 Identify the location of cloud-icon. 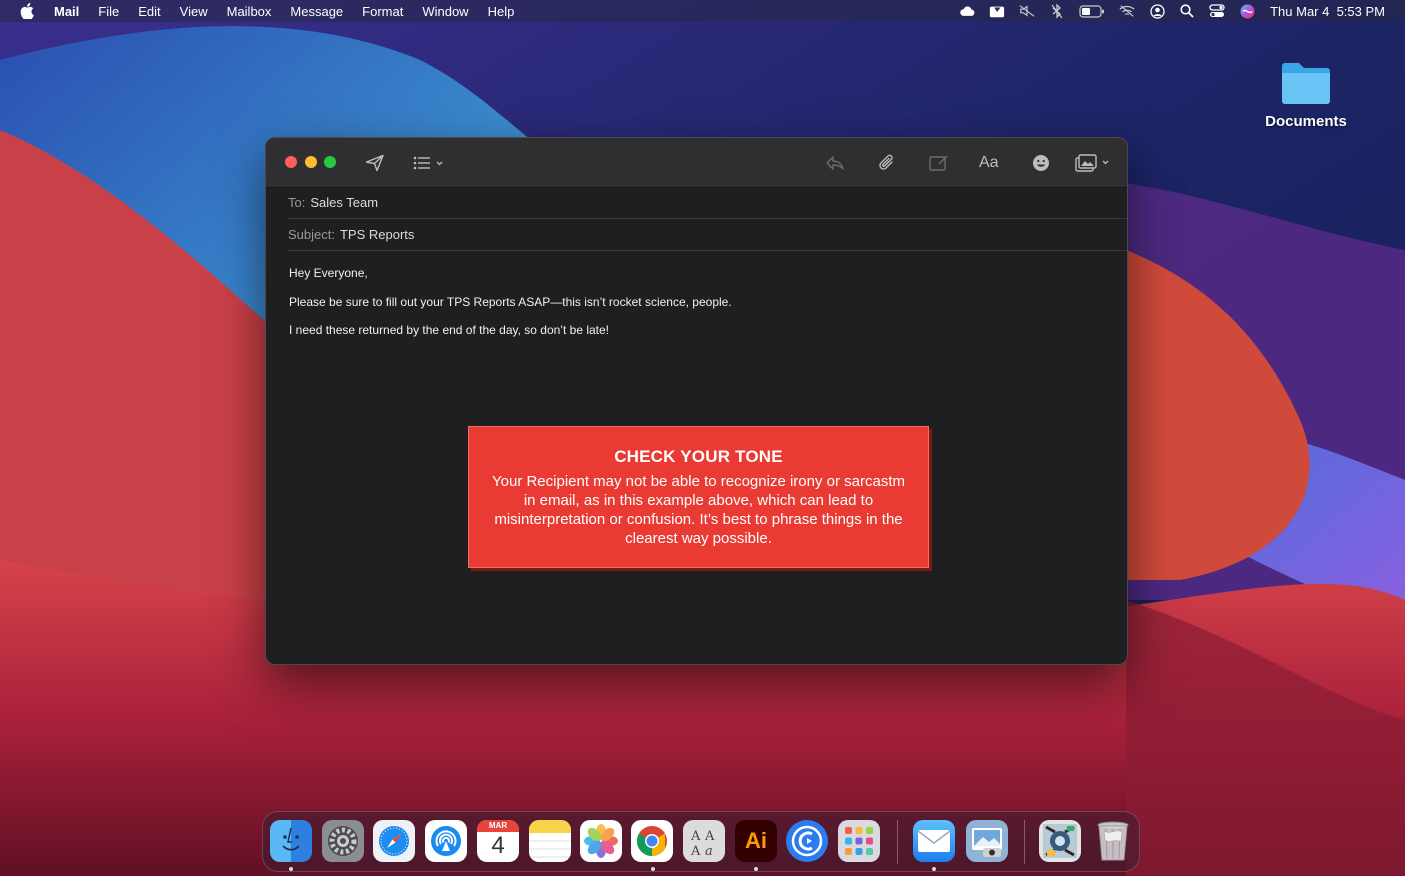
(967, 11).